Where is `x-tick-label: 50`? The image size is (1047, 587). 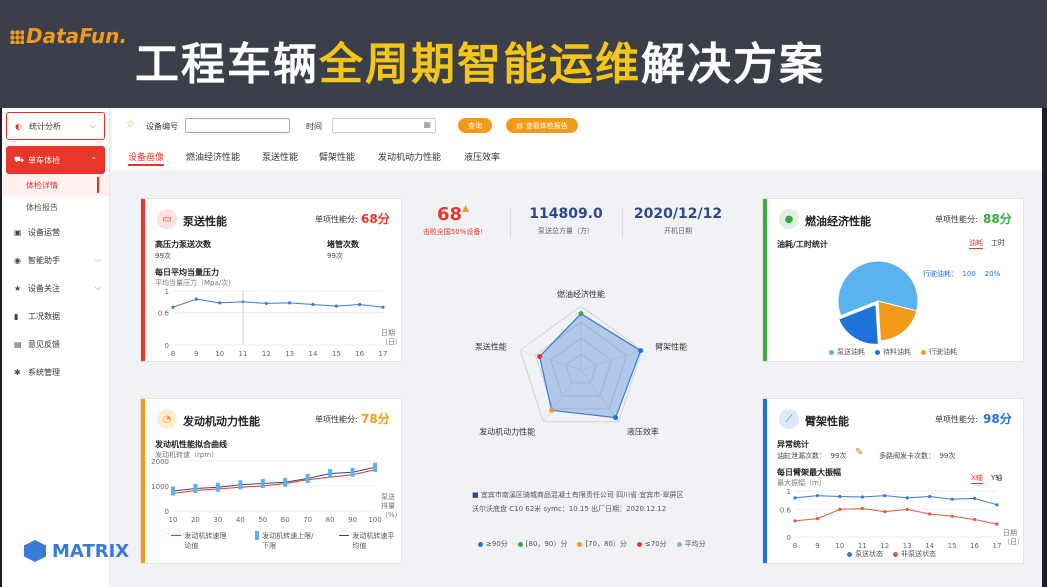 x-tick-label: 50 is located at coordinates (262, 520).